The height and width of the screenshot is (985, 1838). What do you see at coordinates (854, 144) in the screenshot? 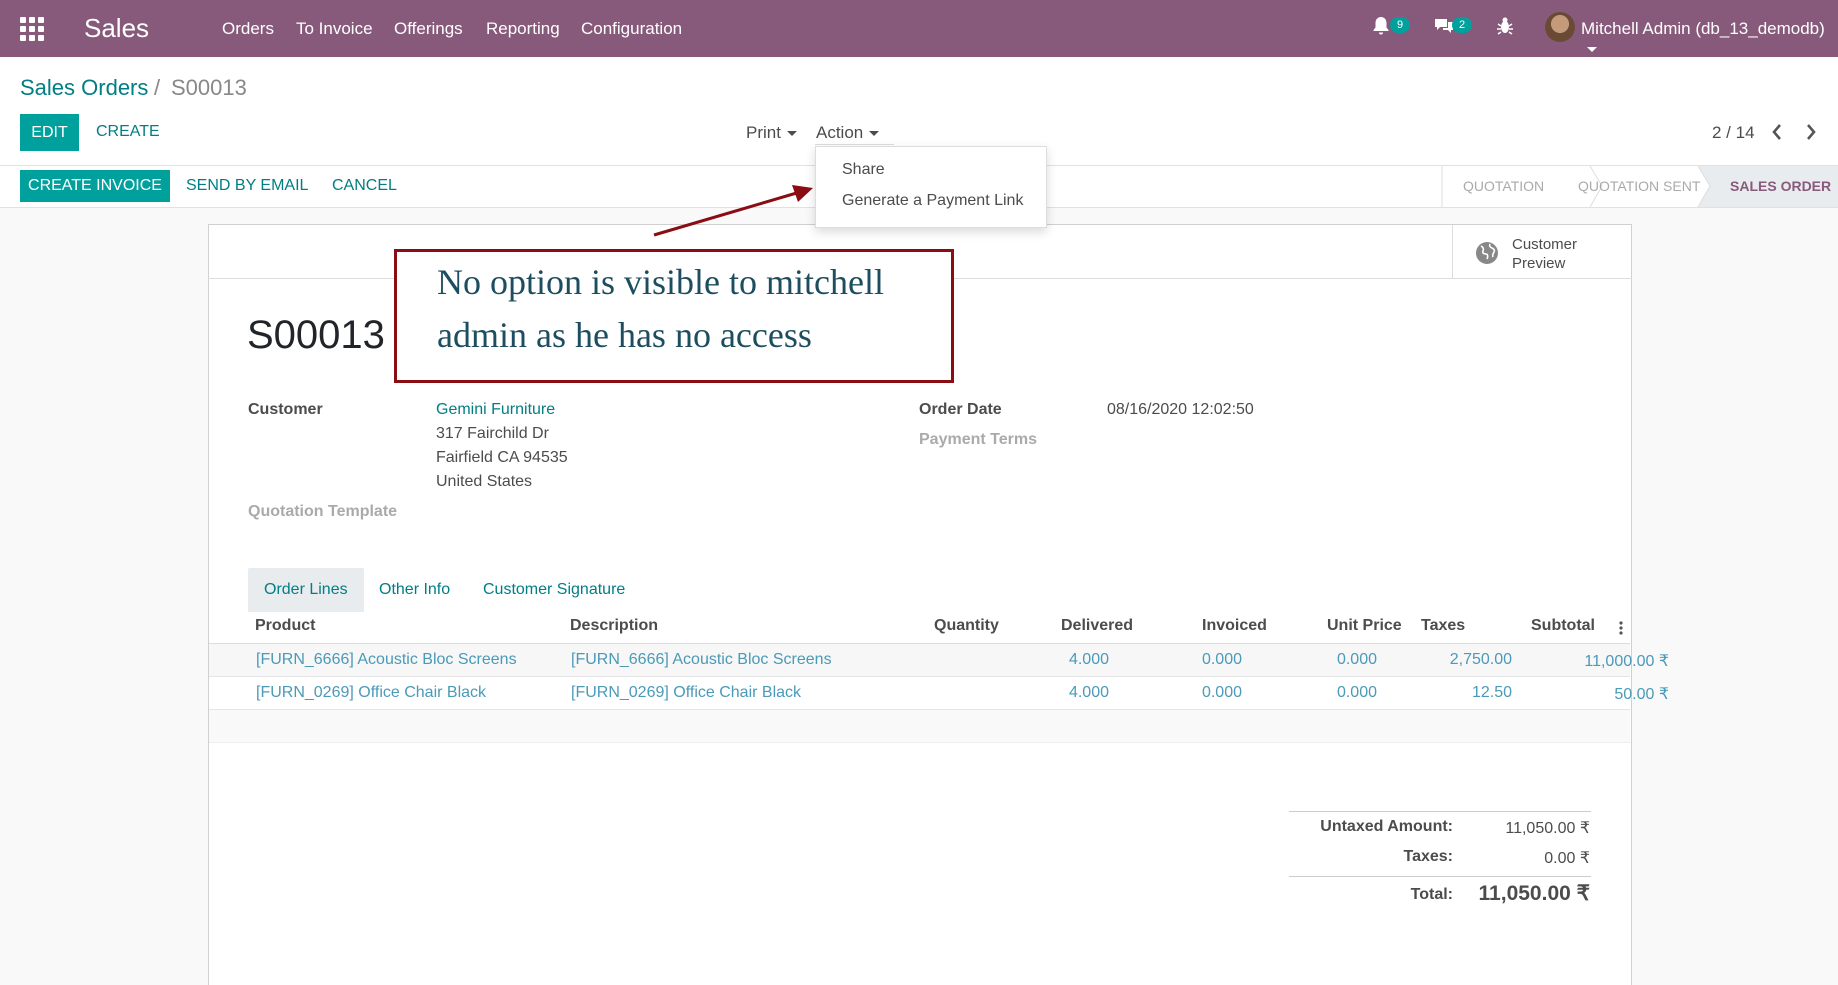
I see `action-toggle-underline` at bounding box center [854, 144].